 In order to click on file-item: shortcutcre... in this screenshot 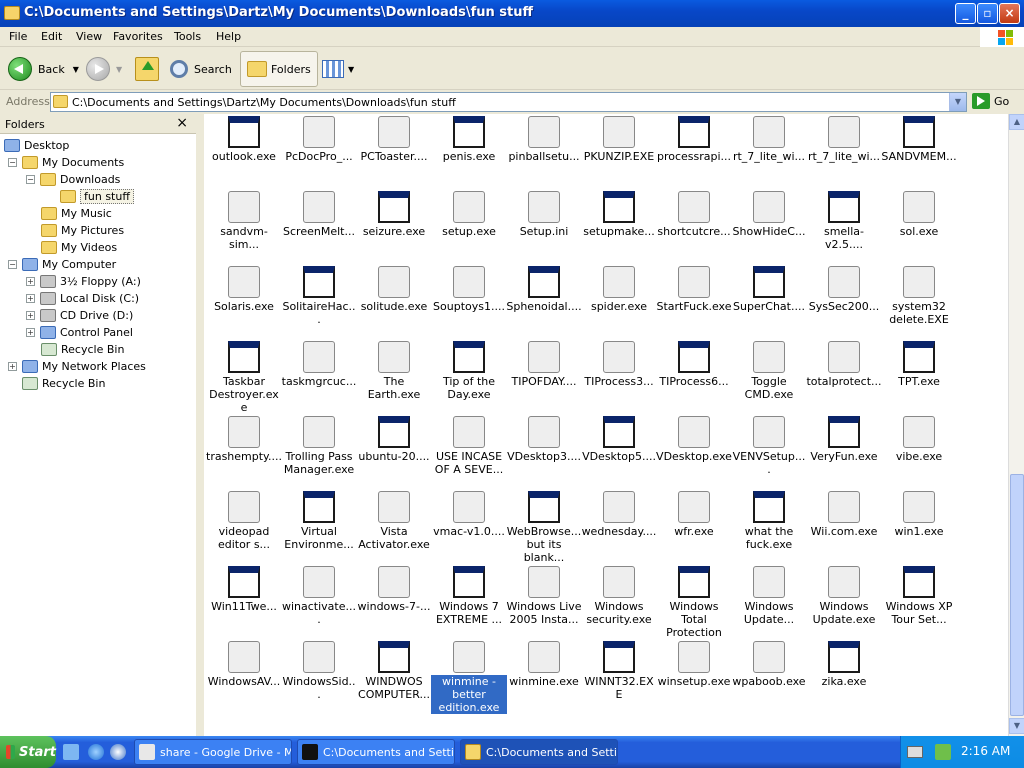, I will do `click(694, 226)`.